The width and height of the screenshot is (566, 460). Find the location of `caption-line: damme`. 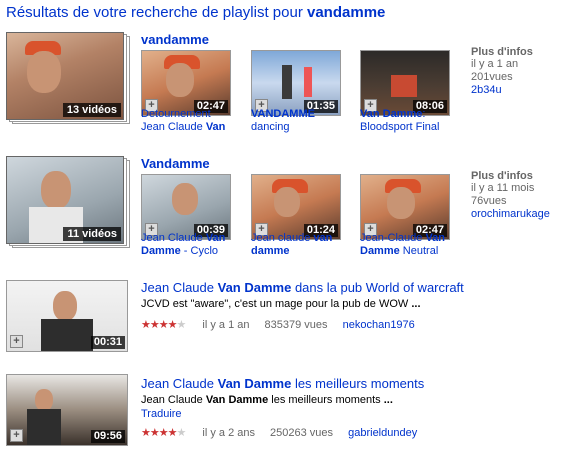

caption-line: damme is located at coordinates (270, 251).